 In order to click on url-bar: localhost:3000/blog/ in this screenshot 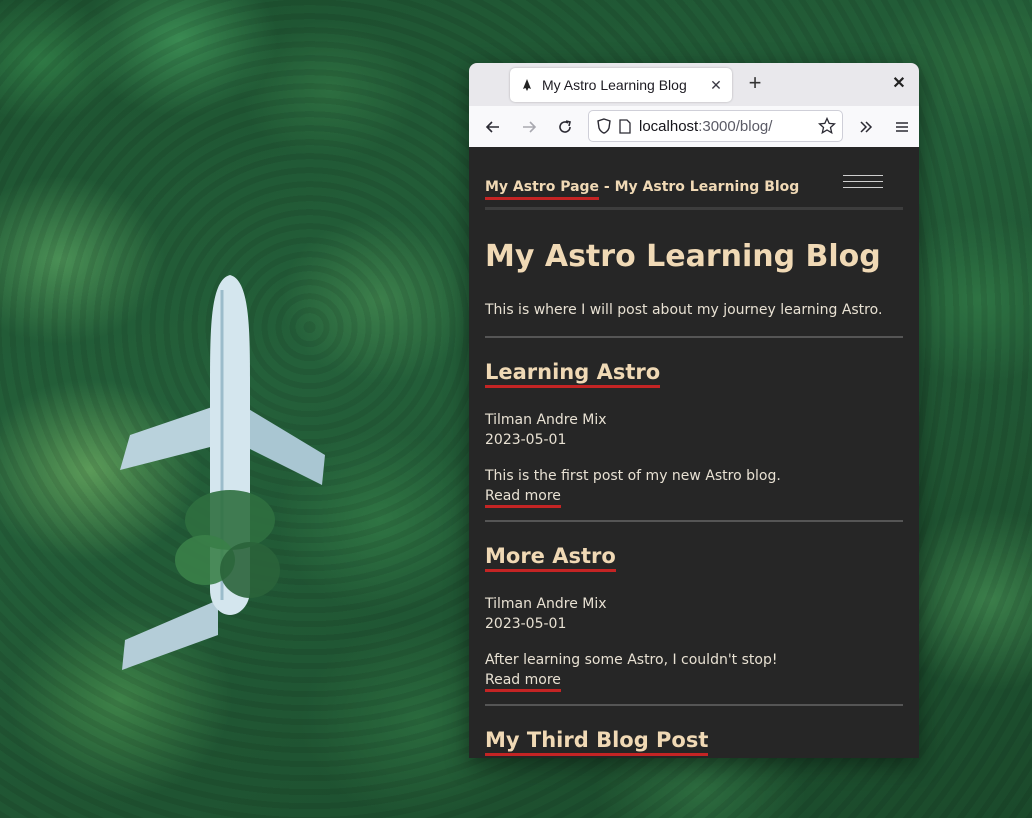, I will do `click(715, 126)`.